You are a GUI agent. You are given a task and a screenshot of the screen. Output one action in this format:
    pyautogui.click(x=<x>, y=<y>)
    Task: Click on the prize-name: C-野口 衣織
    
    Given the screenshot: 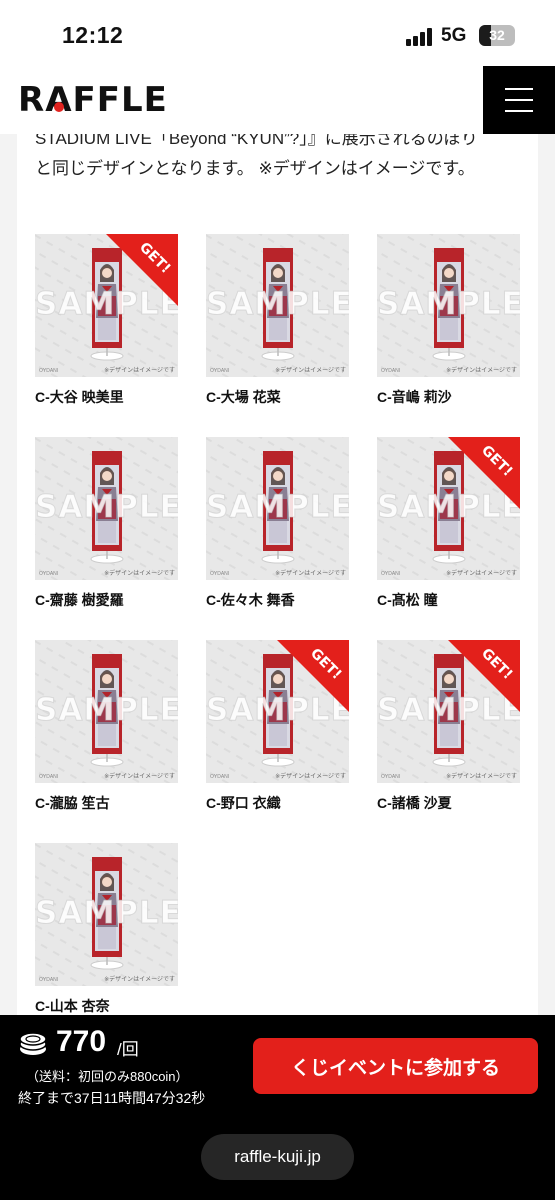 What is the action you would take?
    pyautogui.click(x=243, y=803)
    